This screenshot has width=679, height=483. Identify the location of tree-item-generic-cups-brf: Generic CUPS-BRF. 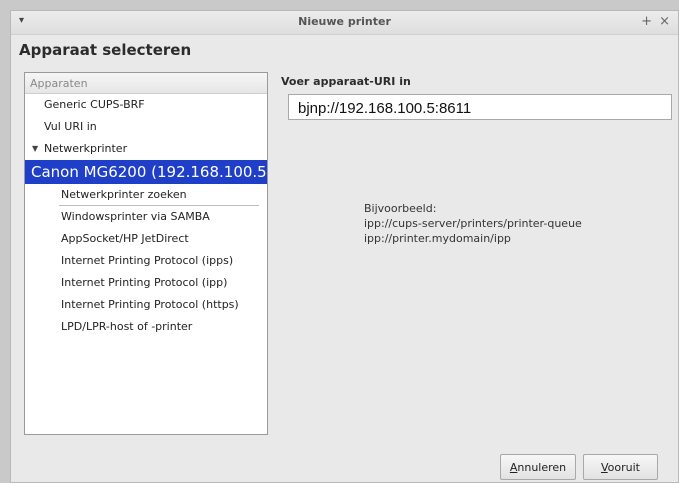
(146, 105).